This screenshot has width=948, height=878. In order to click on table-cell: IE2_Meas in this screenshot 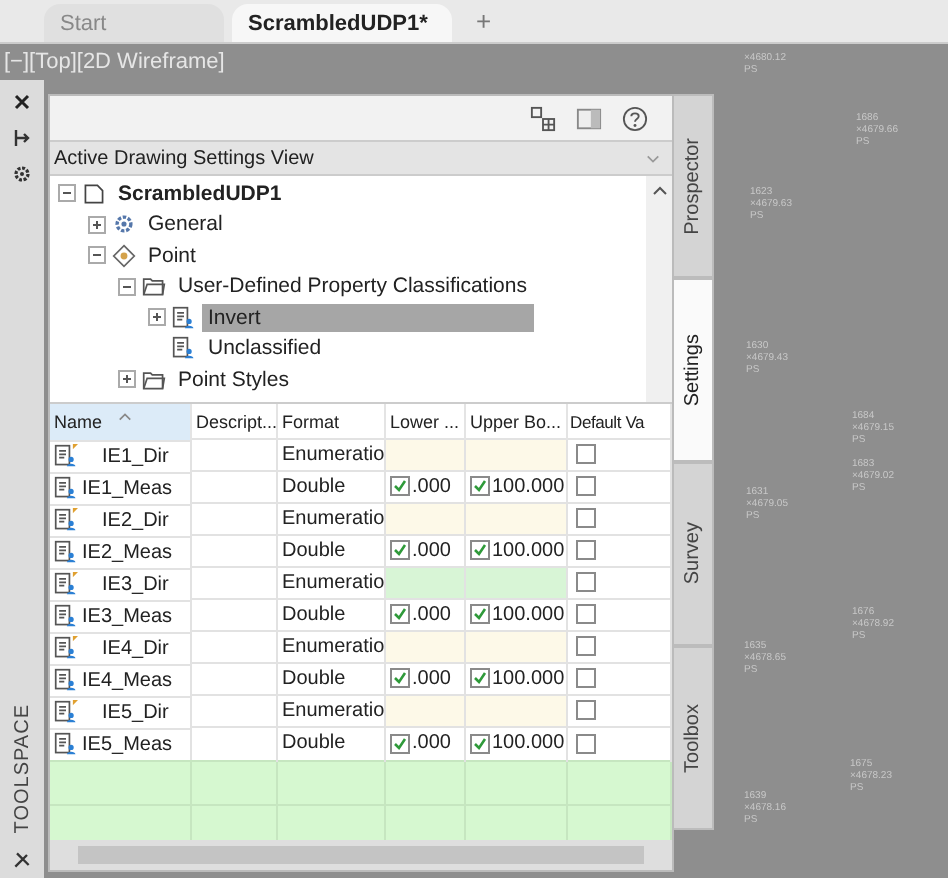, I will do `click(127, 552)`.